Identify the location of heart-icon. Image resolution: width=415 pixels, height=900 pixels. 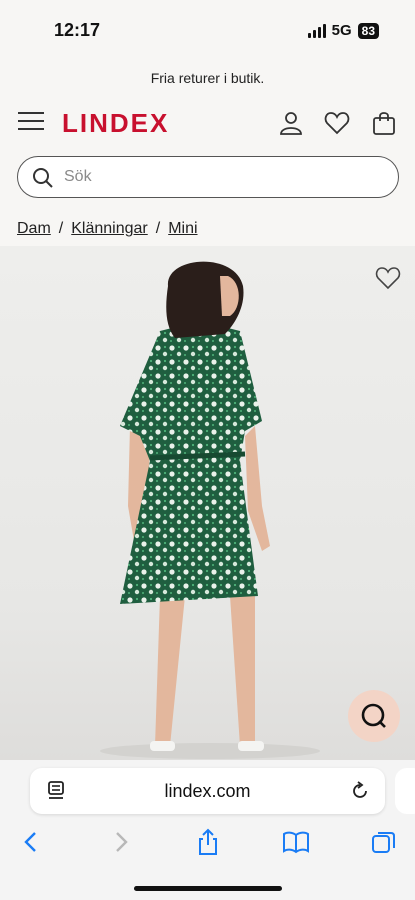
(337, 123).